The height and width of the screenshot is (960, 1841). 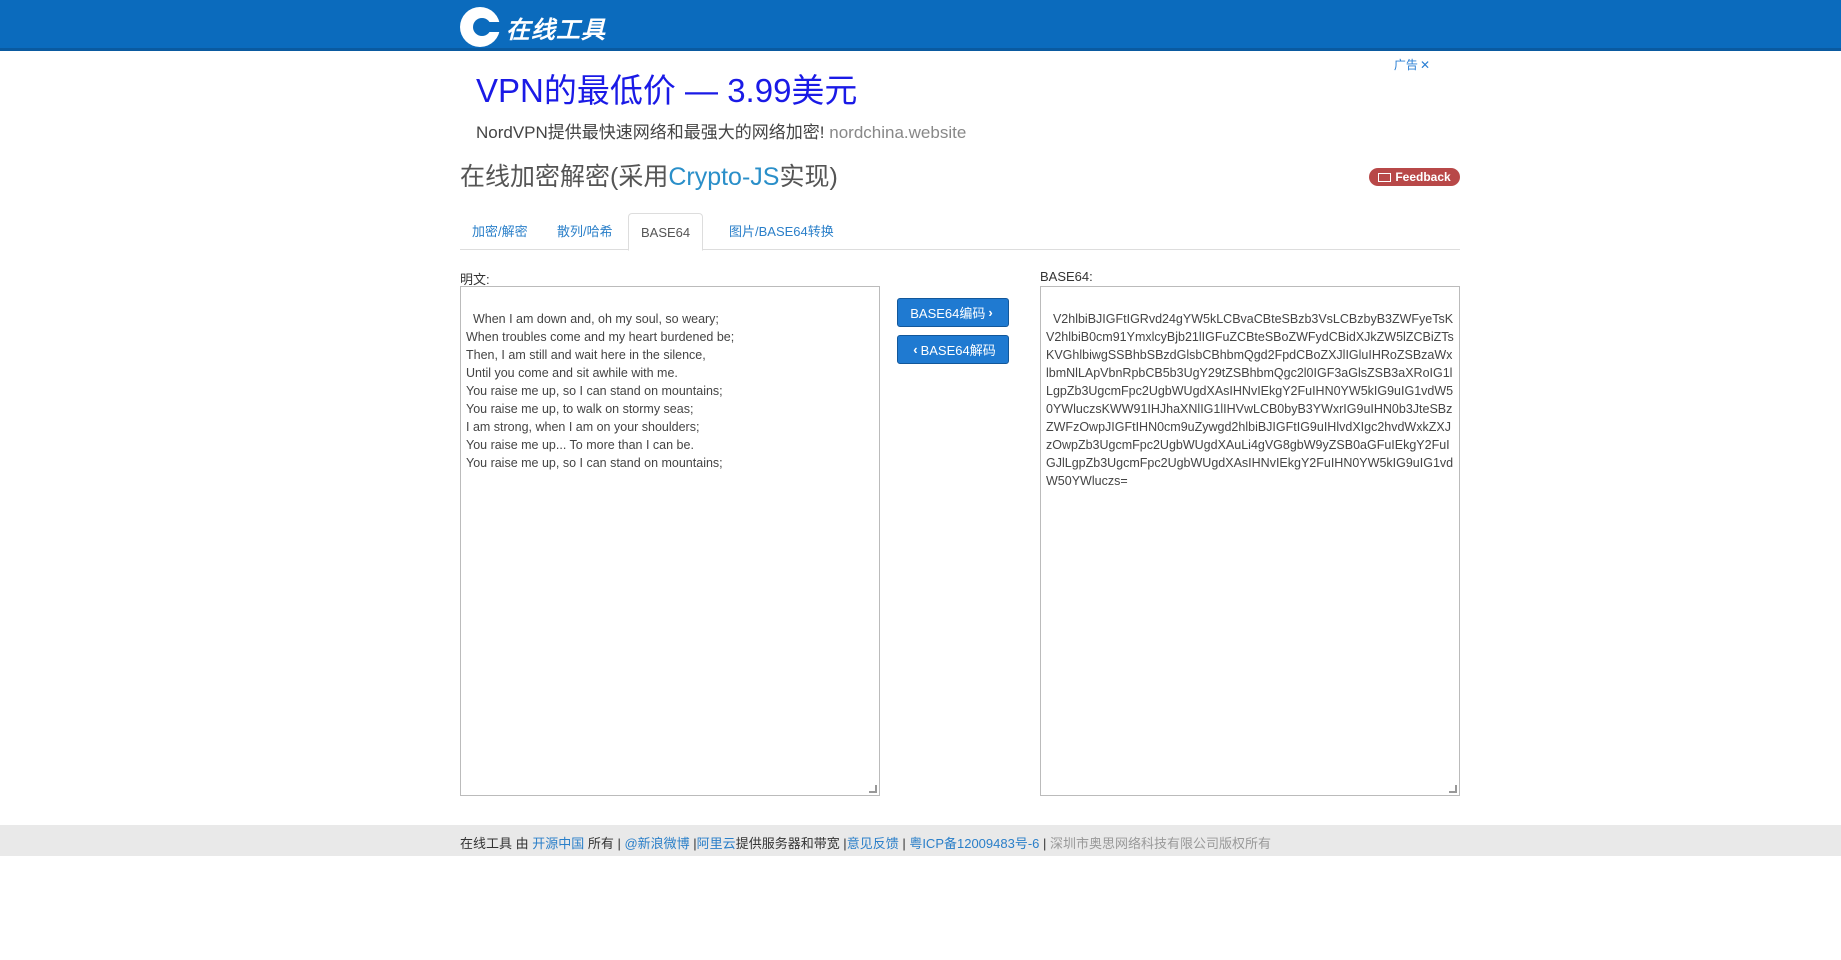 I want to click on chevron-left-icon: ‹, so click(x=915, y=349).